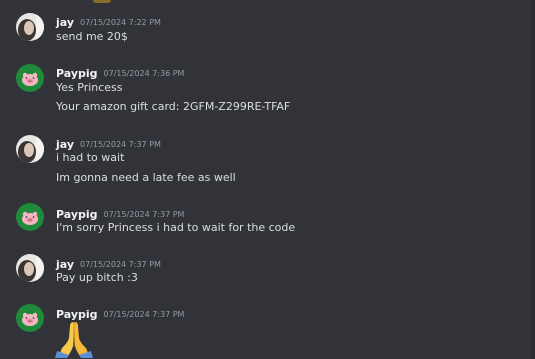 This screenshot has height=359, width=535. I want to click on message-text: Your amazon gift card: 2GFM-Z299RE-TFAF, so click(173, 106).